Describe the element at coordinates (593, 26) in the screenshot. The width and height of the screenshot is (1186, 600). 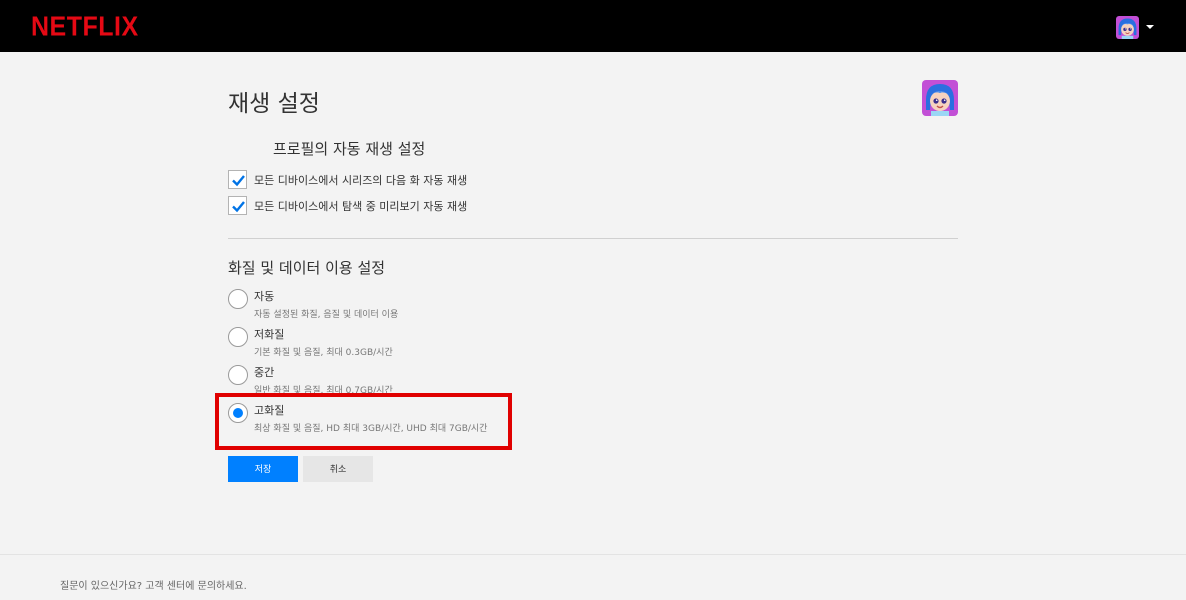
I see `top-navigation-bar: NETFLIX` at that location.